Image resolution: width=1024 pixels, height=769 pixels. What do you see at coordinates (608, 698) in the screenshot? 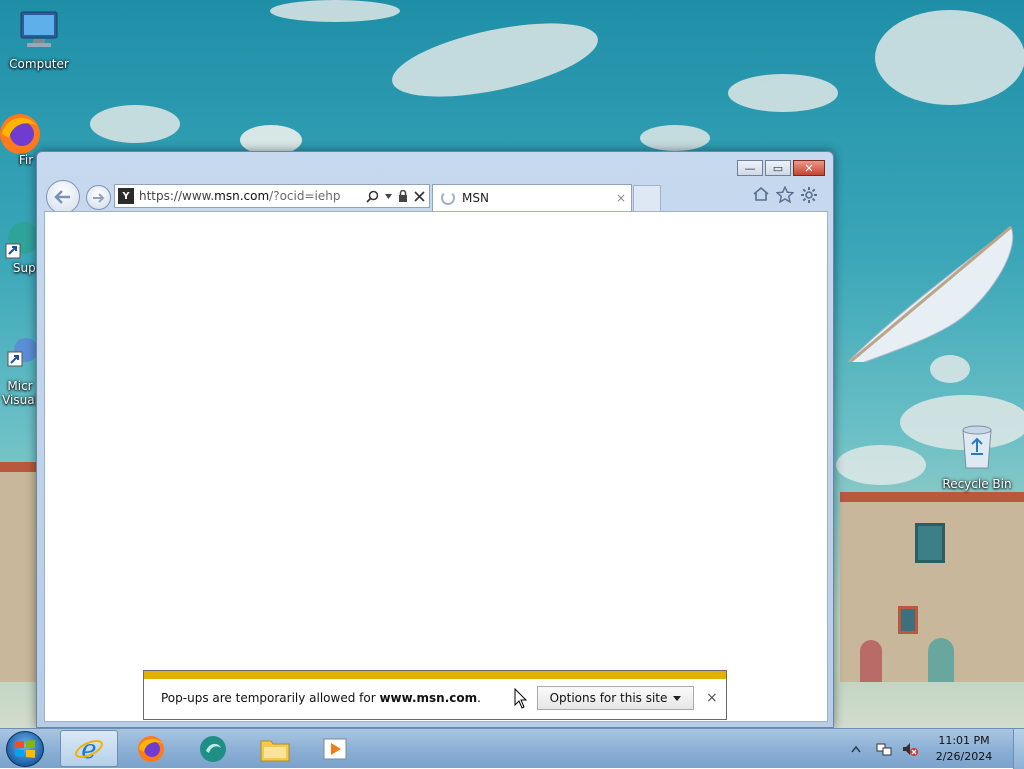
I see `options-label: Options for this site` at bounding box center [608, 698].